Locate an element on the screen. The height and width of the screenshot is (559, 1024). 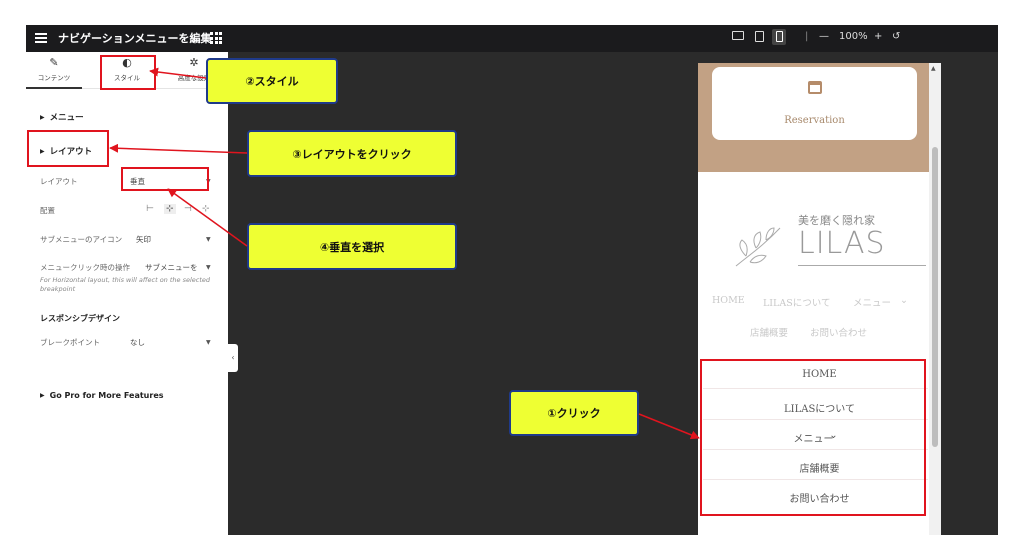
arrow-to-vertical-menu is located at coordinates (669, 426).